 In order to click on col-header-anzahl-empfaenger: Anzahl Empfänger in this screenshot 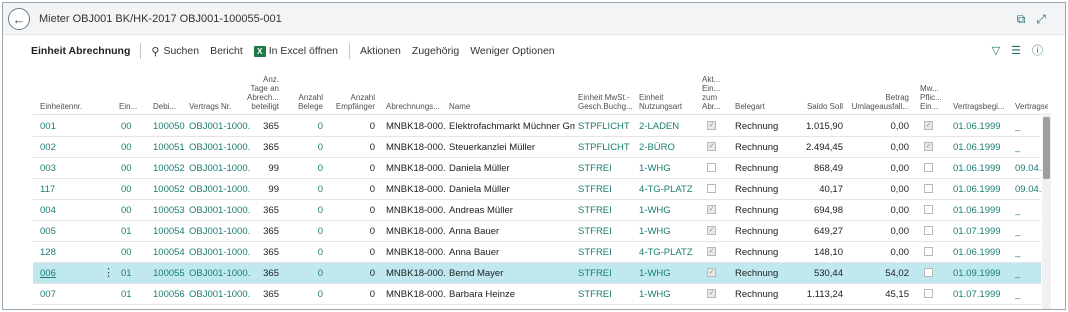, I will do `click(354, 102)`.